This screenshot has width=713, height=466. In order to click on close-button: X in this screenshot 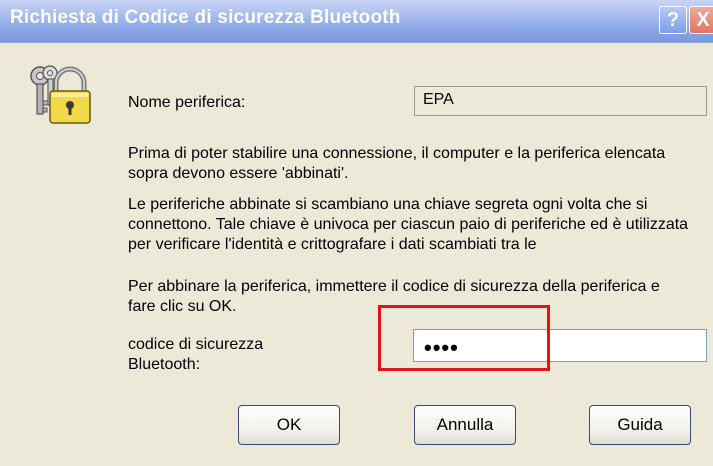, I will do `click(701, 20)`.